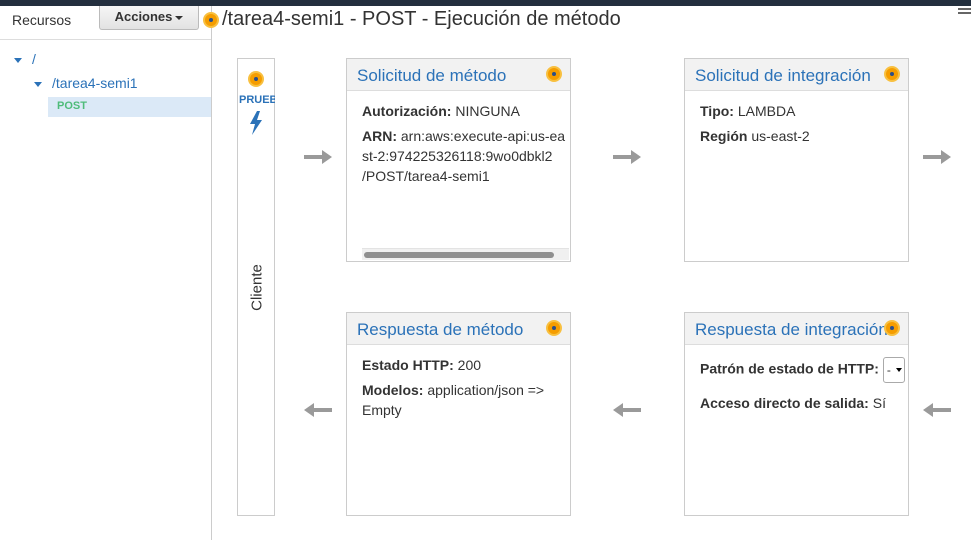  I want to click on type-label: Tipo:, so click(717, 111).